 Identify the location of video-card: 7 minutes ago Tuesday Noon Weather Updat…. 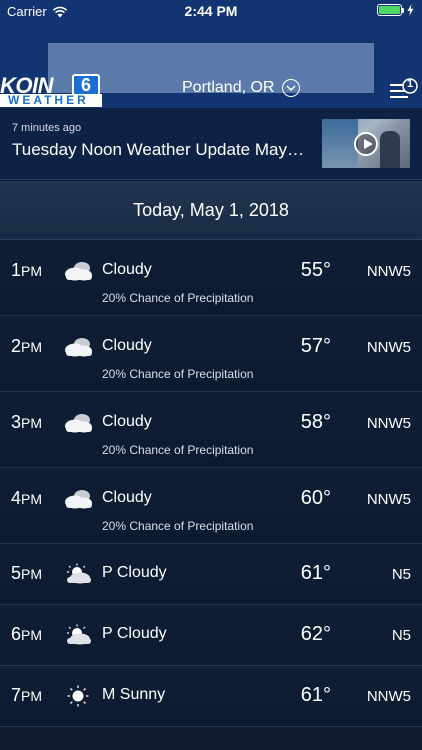
(211, 144).